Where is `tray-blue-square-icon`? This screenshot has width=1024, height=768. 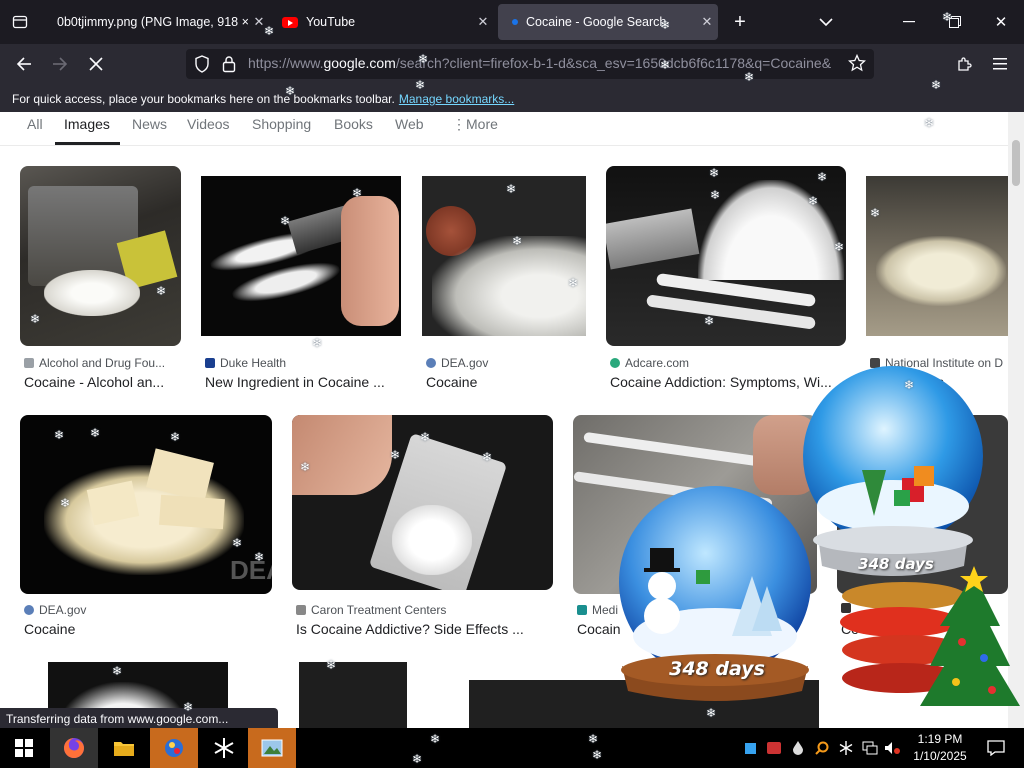
tray-blue-square-icon is located at coordinates (750, 748).